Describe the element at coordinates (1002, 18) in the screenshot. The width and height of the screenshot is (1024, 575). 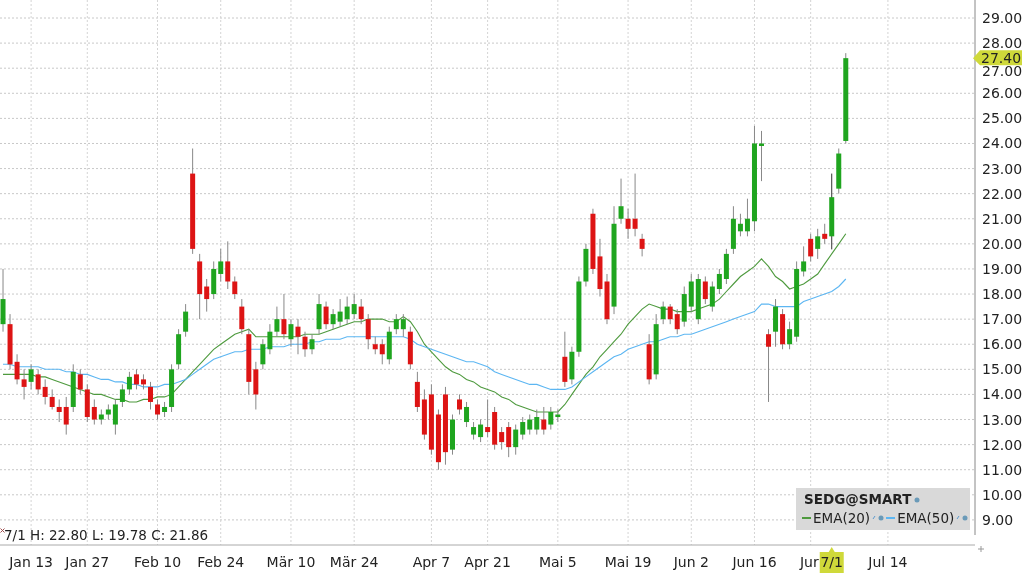
I see `y-axis-label: 29.00` at that location.